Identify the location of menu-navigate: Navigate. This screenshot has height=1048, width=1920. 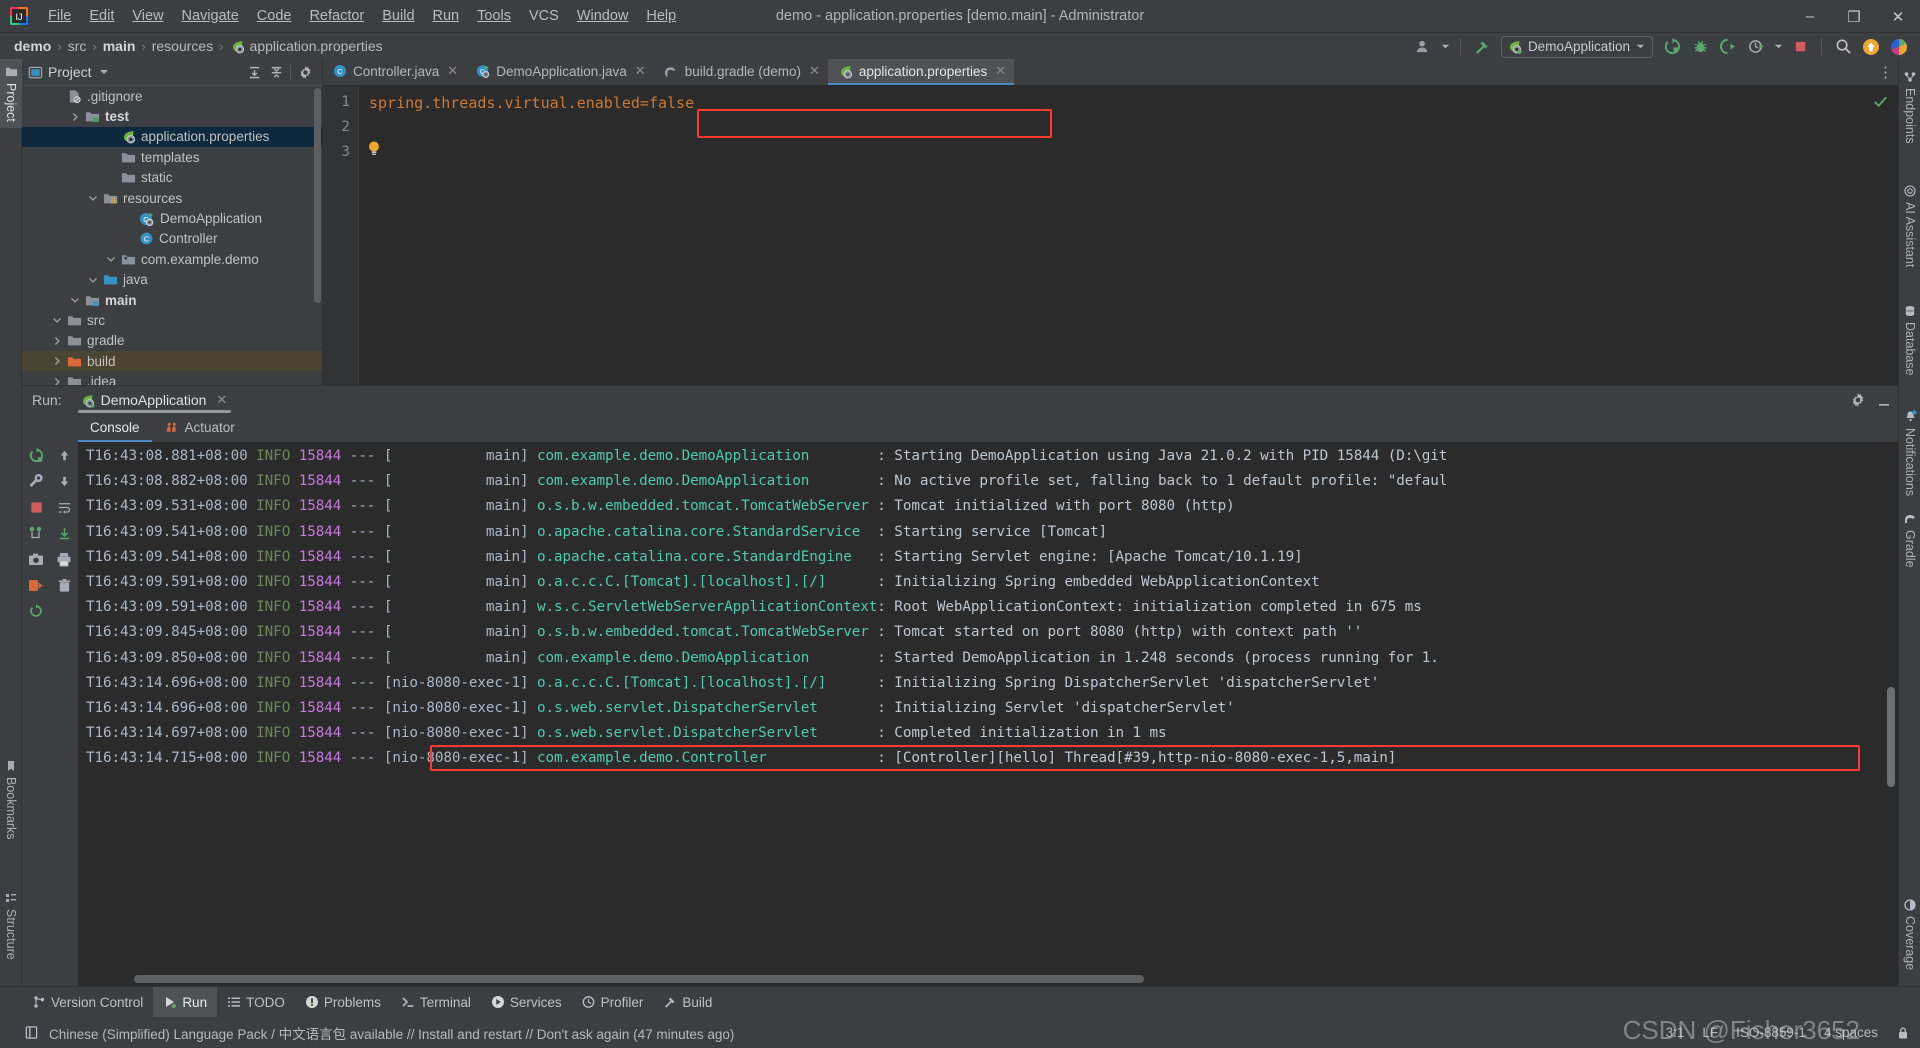
(210, 16).